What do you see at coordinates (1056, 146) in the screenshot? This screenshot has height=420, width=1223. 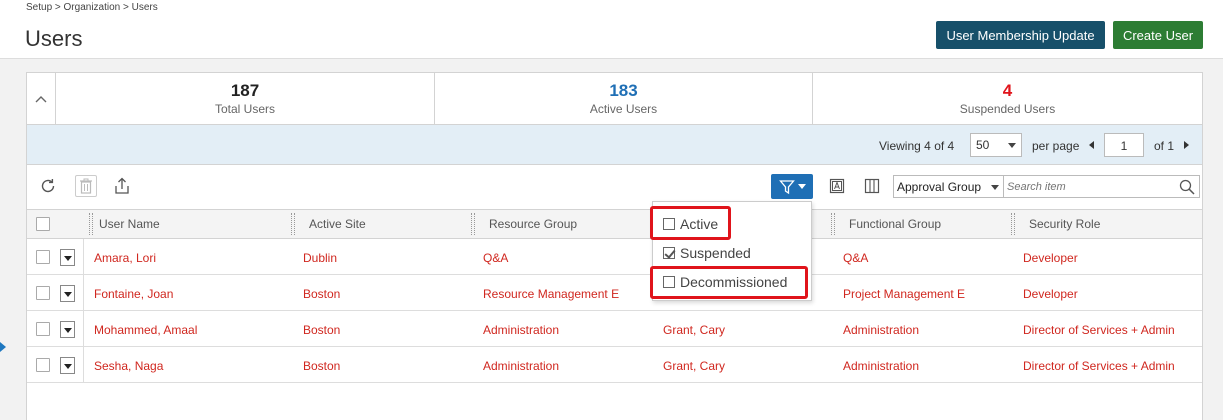 I see `per-page-label: per page` at bounding box center [1056, 146].